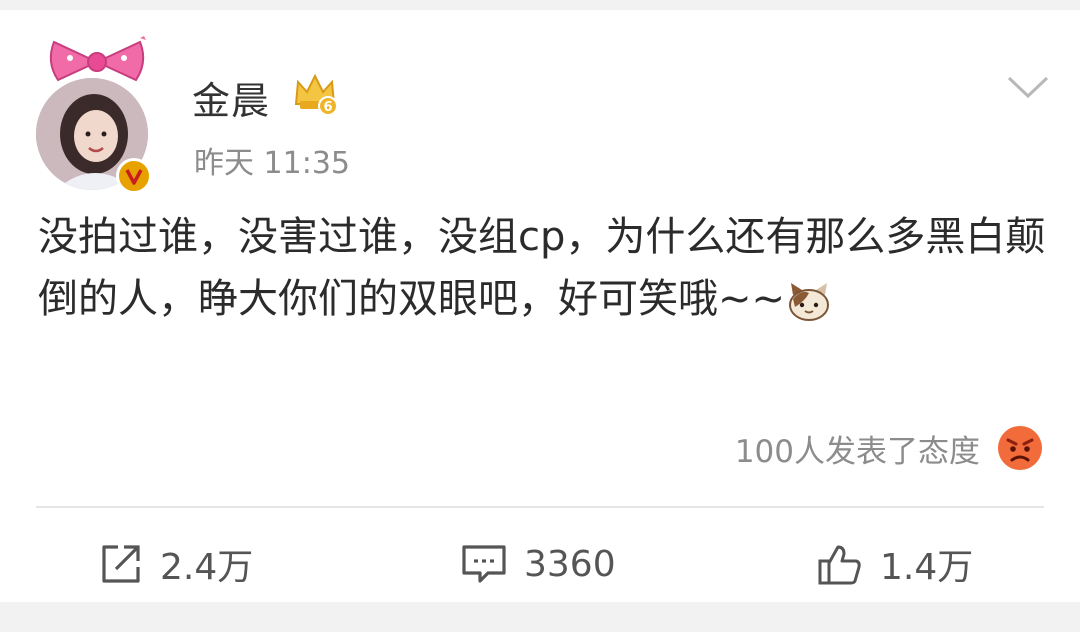  What do you see at coordinates (134, 176) in the screenshot?
I see `verified-badge-icon` at bounding box center [134, 176].